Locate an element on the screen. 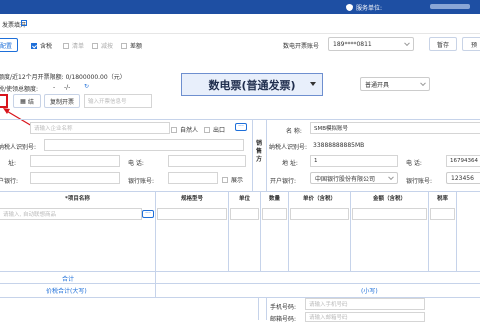  buyer-address-label: 址: is located at coordinates (12, 163).